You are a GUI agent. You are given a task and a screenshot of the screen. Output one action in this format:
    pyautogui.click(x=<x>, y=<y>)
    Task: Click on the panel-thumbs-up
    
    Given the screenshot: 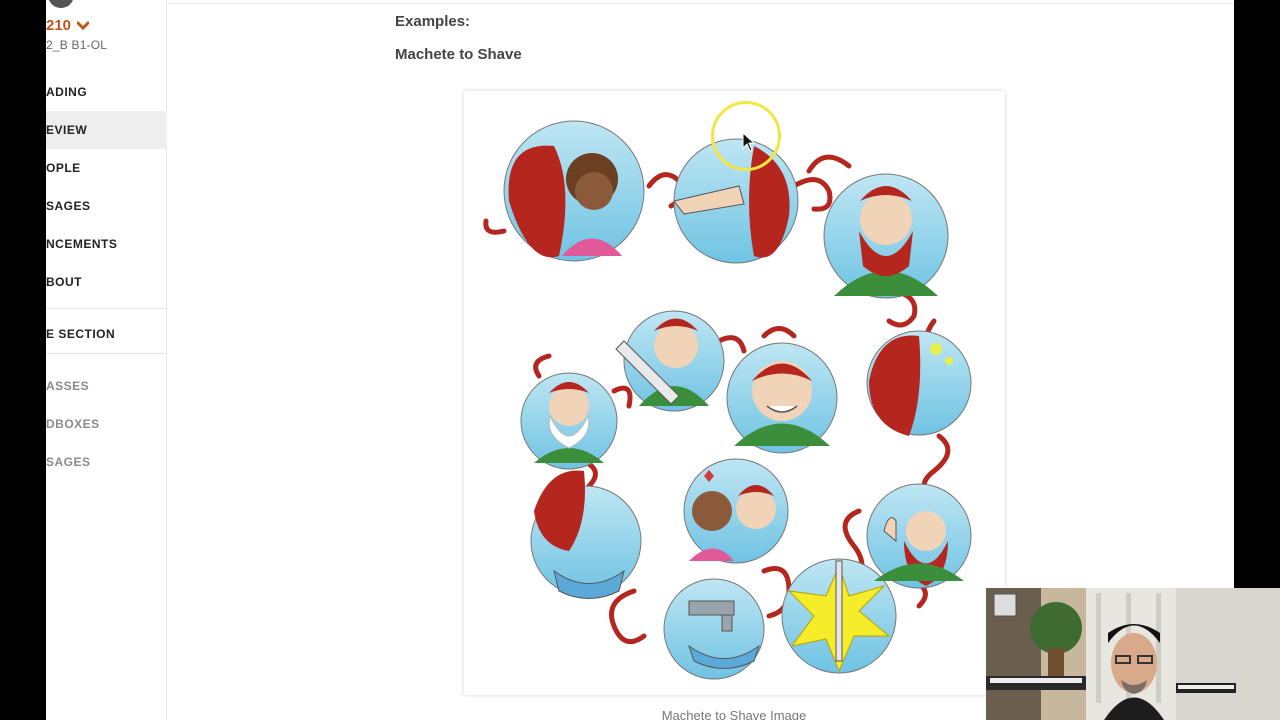 What is the action you would take?
    pyautogui.click(x=919, y=536)
    